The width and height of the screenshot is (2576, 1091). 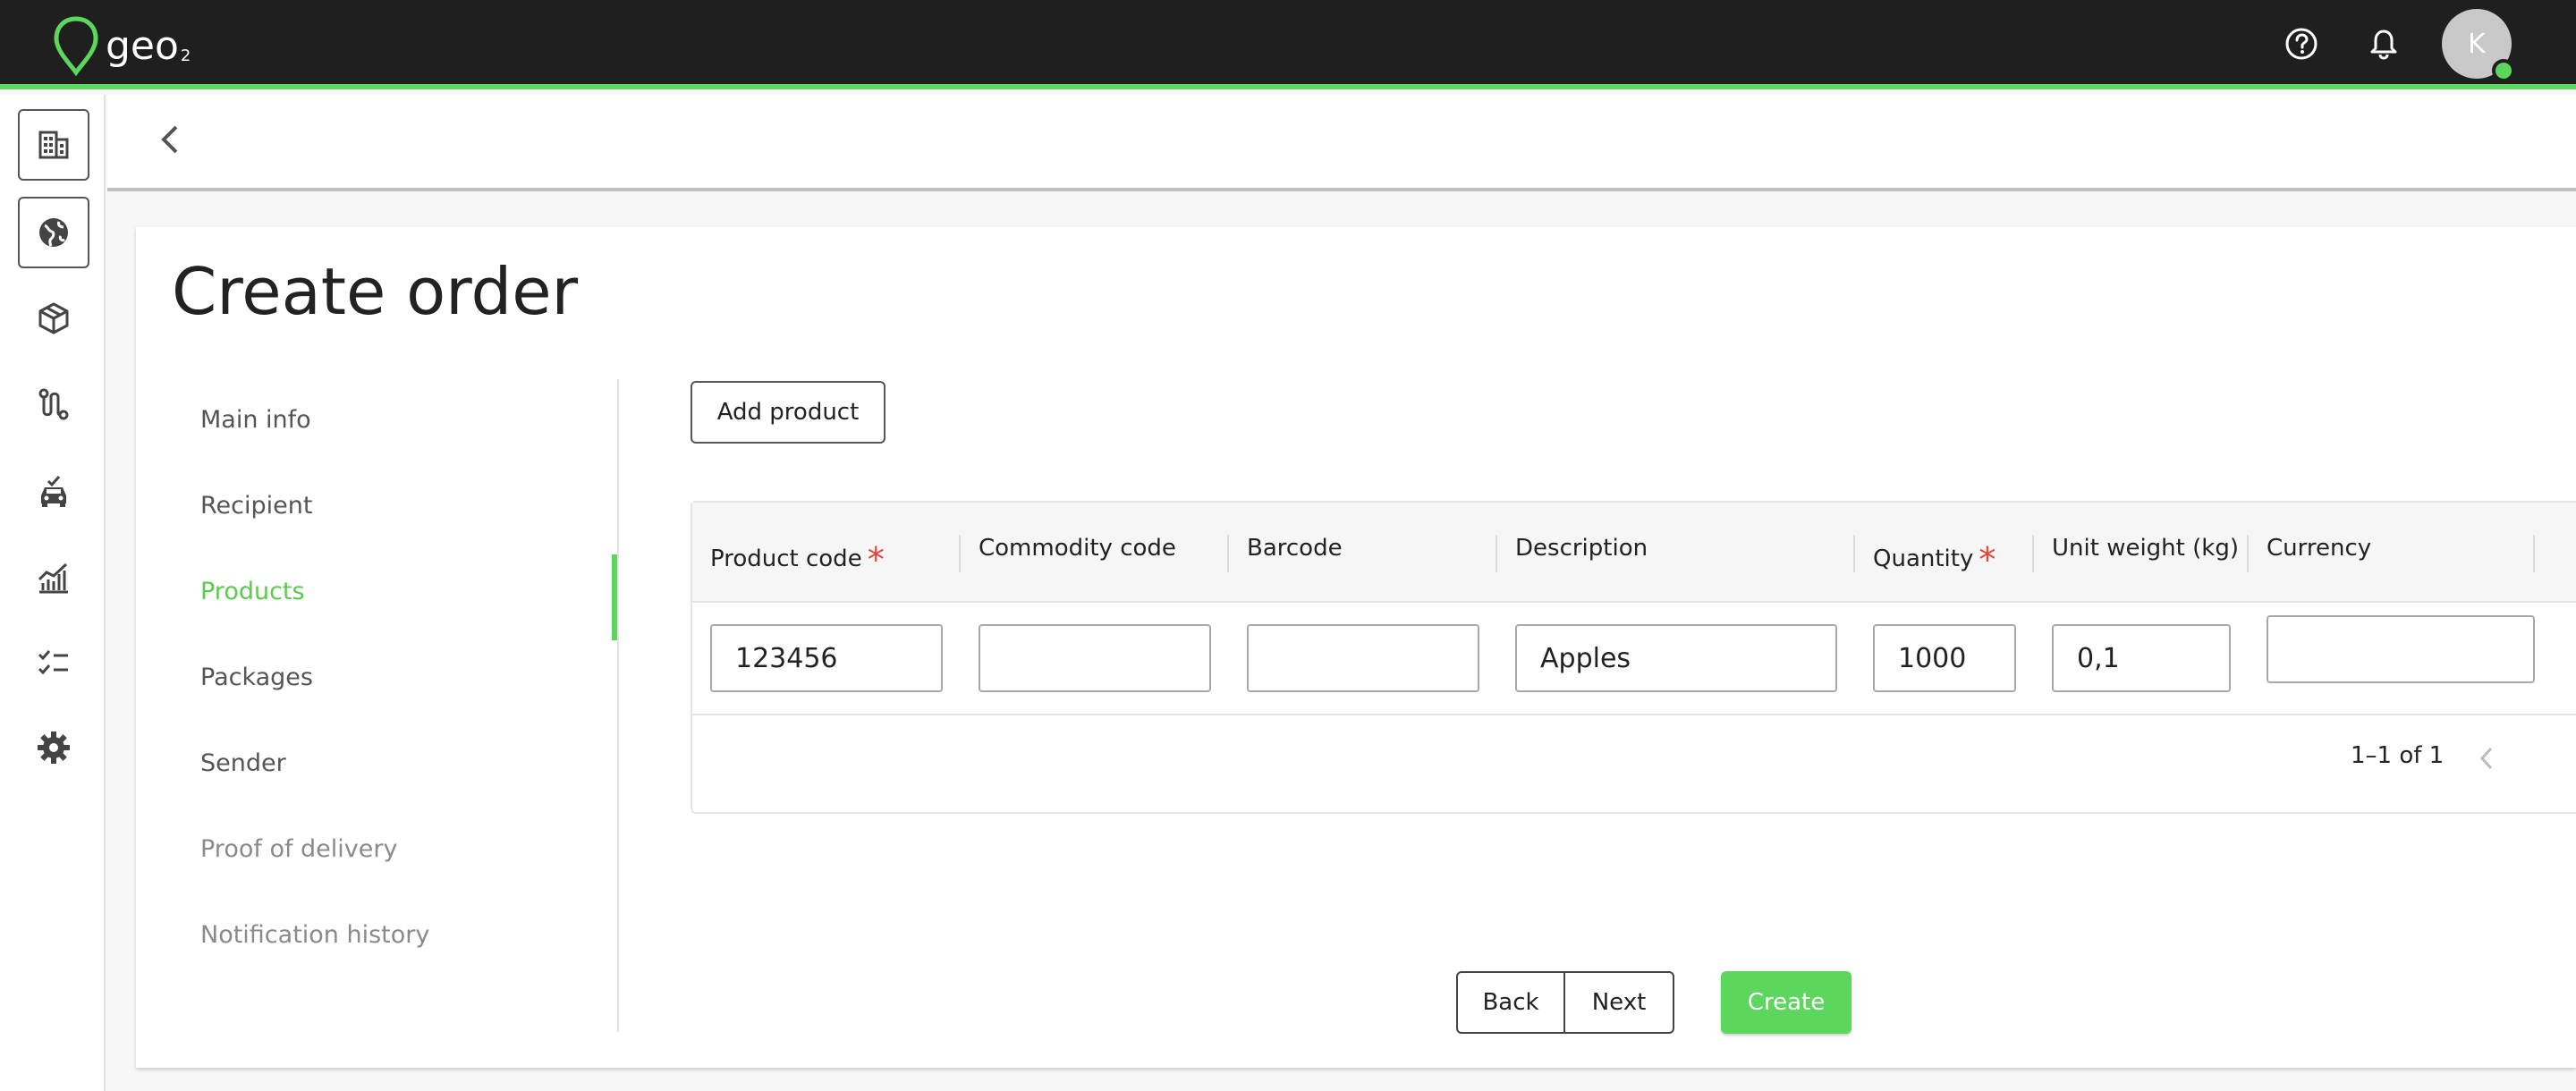 What do you see at coordinates (76, 46) in the screenshot?
I see `location-pin-icon` at bounding box center [76, 46].